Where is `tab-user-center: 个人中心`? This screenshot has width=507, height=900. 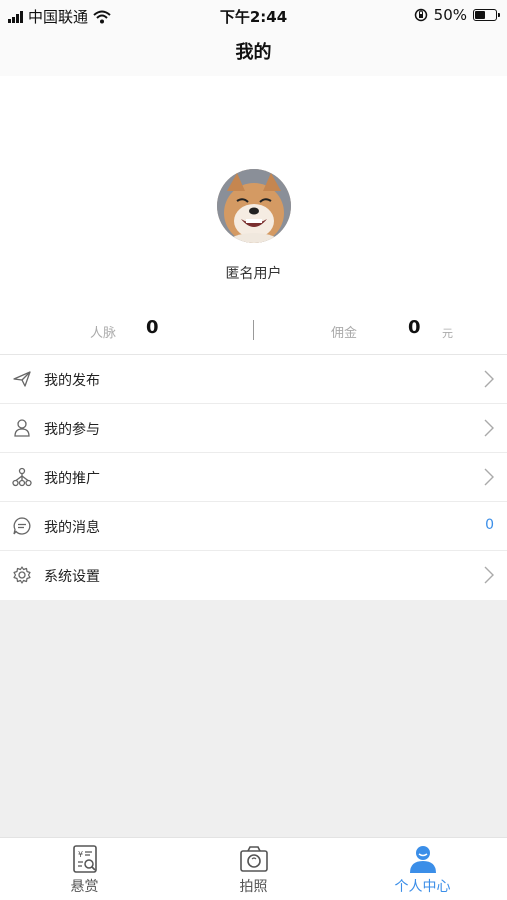
tab-user-center: 个人中心 is located at coordinates (422, 869).